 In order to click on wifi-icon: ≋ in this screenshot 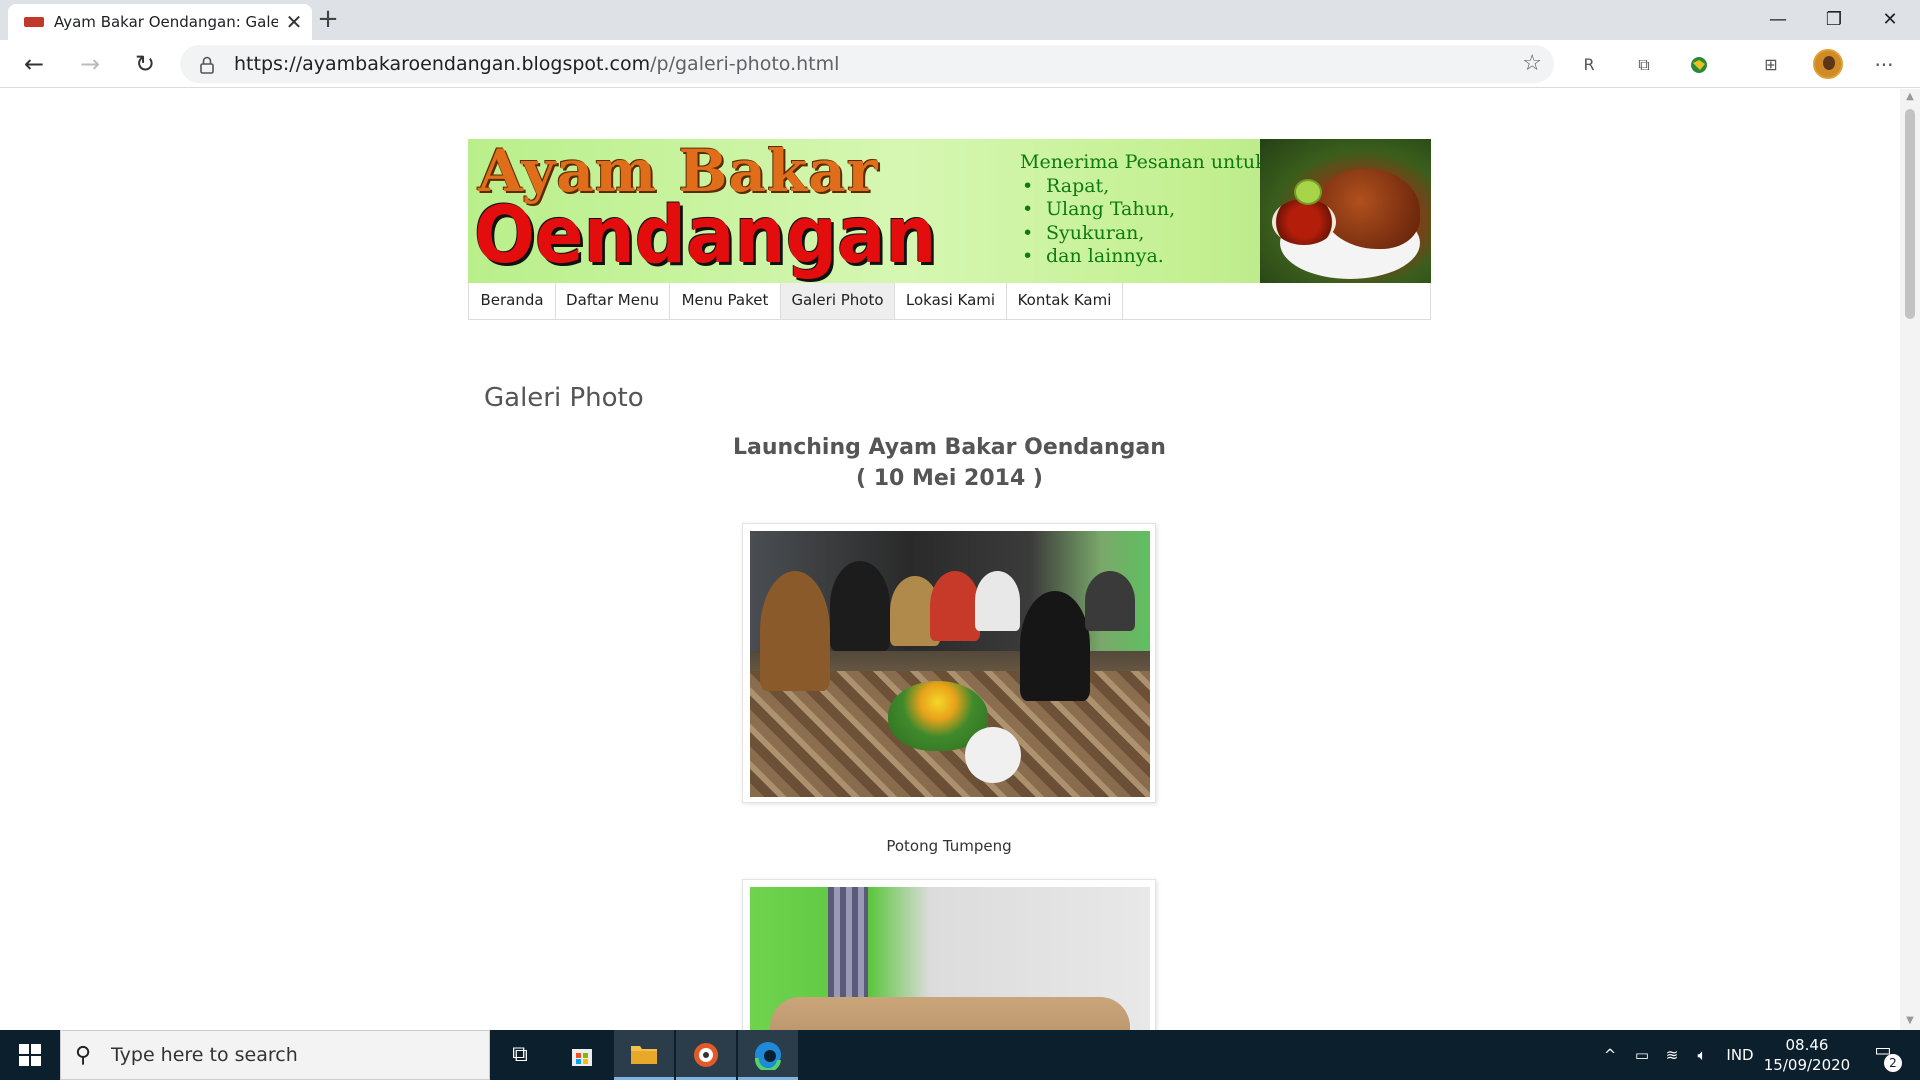, I will do `click(1672, 1055)`.